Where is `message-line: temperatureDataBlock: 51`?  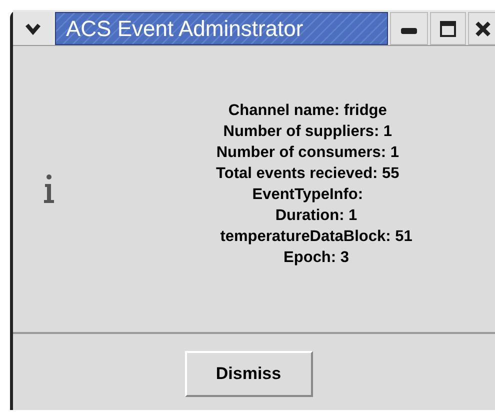
message-line: temperatureDataBlock: 51 is located at coordinates (315, 237).